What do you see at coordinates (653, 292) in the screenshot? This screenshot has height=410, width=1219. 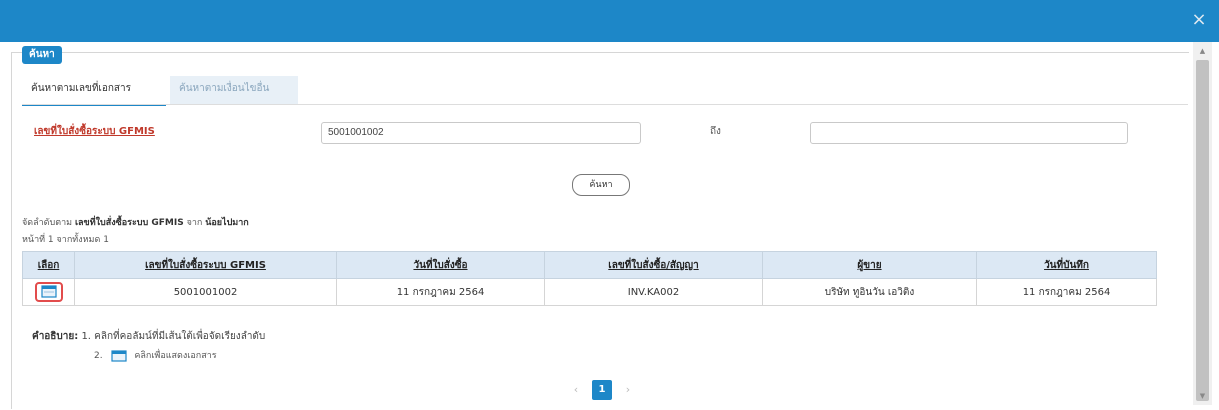 I see `contract-number-cell: INV.KA002` at bounding box center [653, 292].